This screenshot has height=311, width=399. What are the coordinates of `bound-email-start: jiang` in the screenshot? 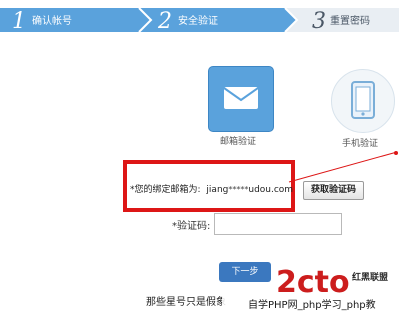 It's located at (217, 190).